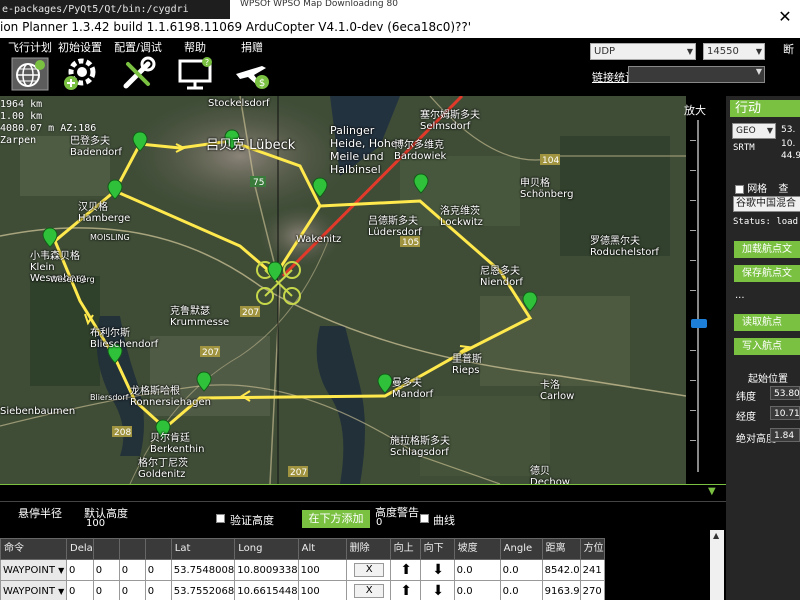 The image size is (800, 600). What do you see at coordinates (788, 130) in the screenshot?
I see `geo-coordinate-value: 53.` at bounding box center [788, 130].